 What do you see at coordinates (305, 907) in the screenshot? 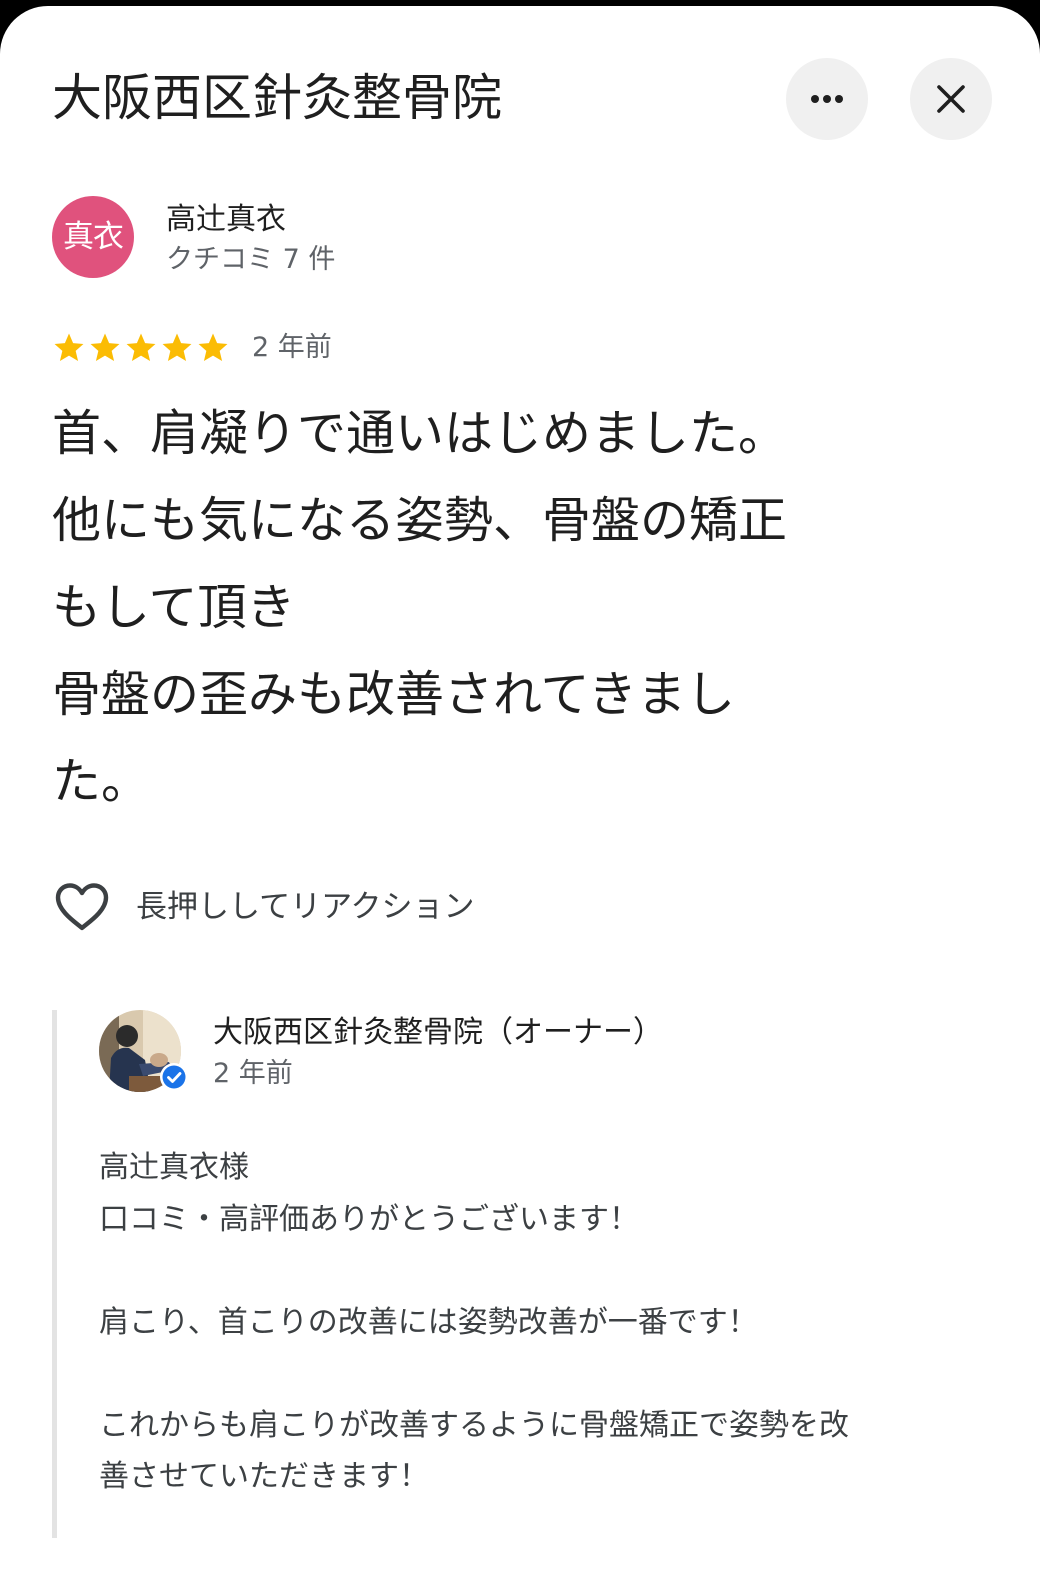
I see `reaction-label: 長押ししてリアクション` at bounding box center [305, 907].